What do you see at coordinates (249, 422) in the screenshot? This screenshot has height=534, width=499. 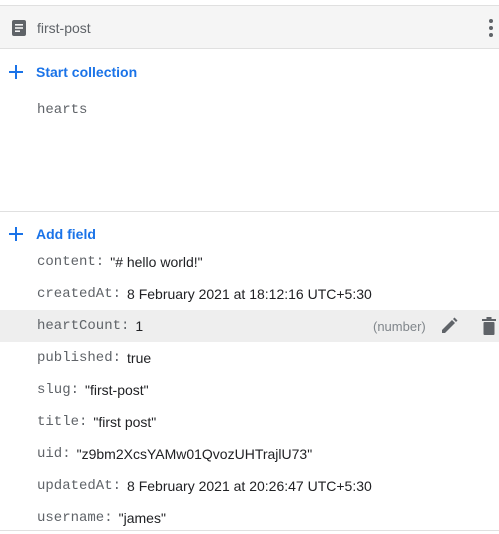 I see `field-row-title: title: "first post"` at bounding box center [249, 422].